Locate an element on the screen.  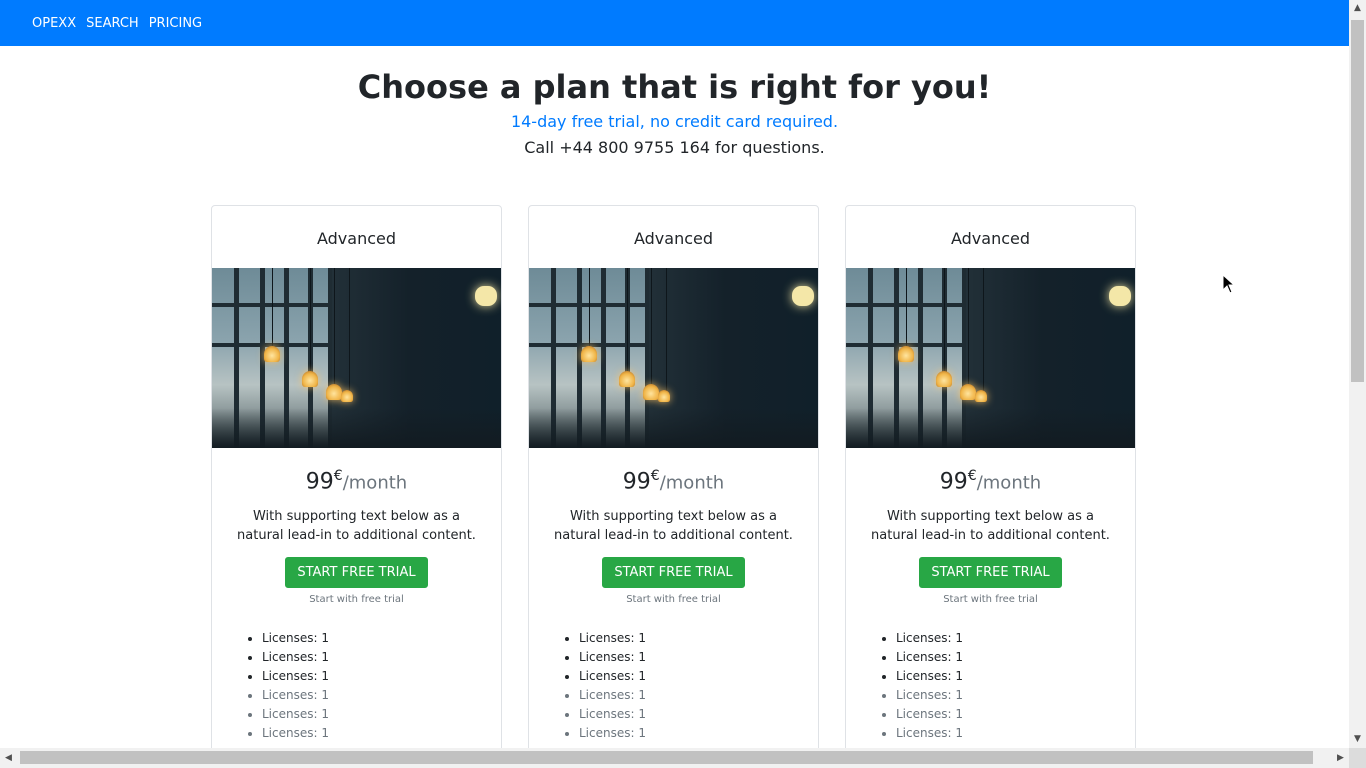
scroll-left-arrow-icon: ◀ is located at coordinates (8, 758).